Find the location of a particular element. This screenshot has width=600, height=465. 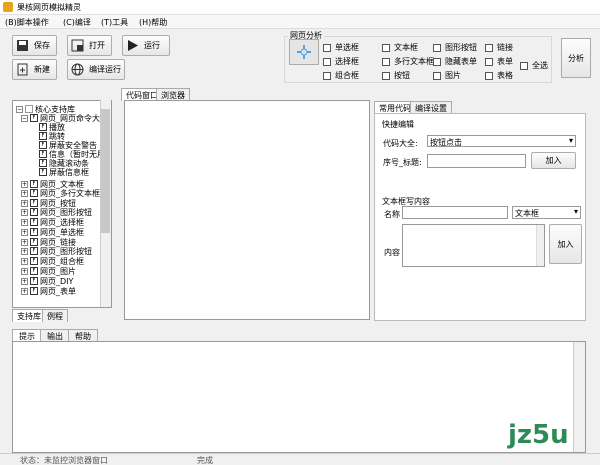

tree-item: + F 网页_单选框 is located at coordinates (52, 232).